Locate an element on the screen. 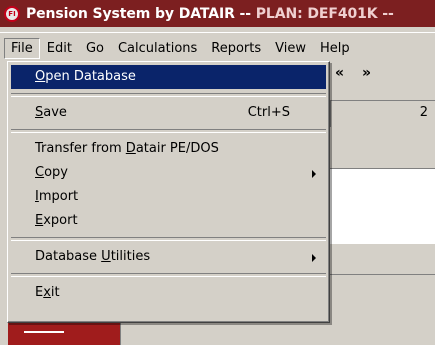 This screenshot has width=435, height=345. menu-item-transfer: Transfer from Datair PE/DOS is located at coordinates (168, 149).